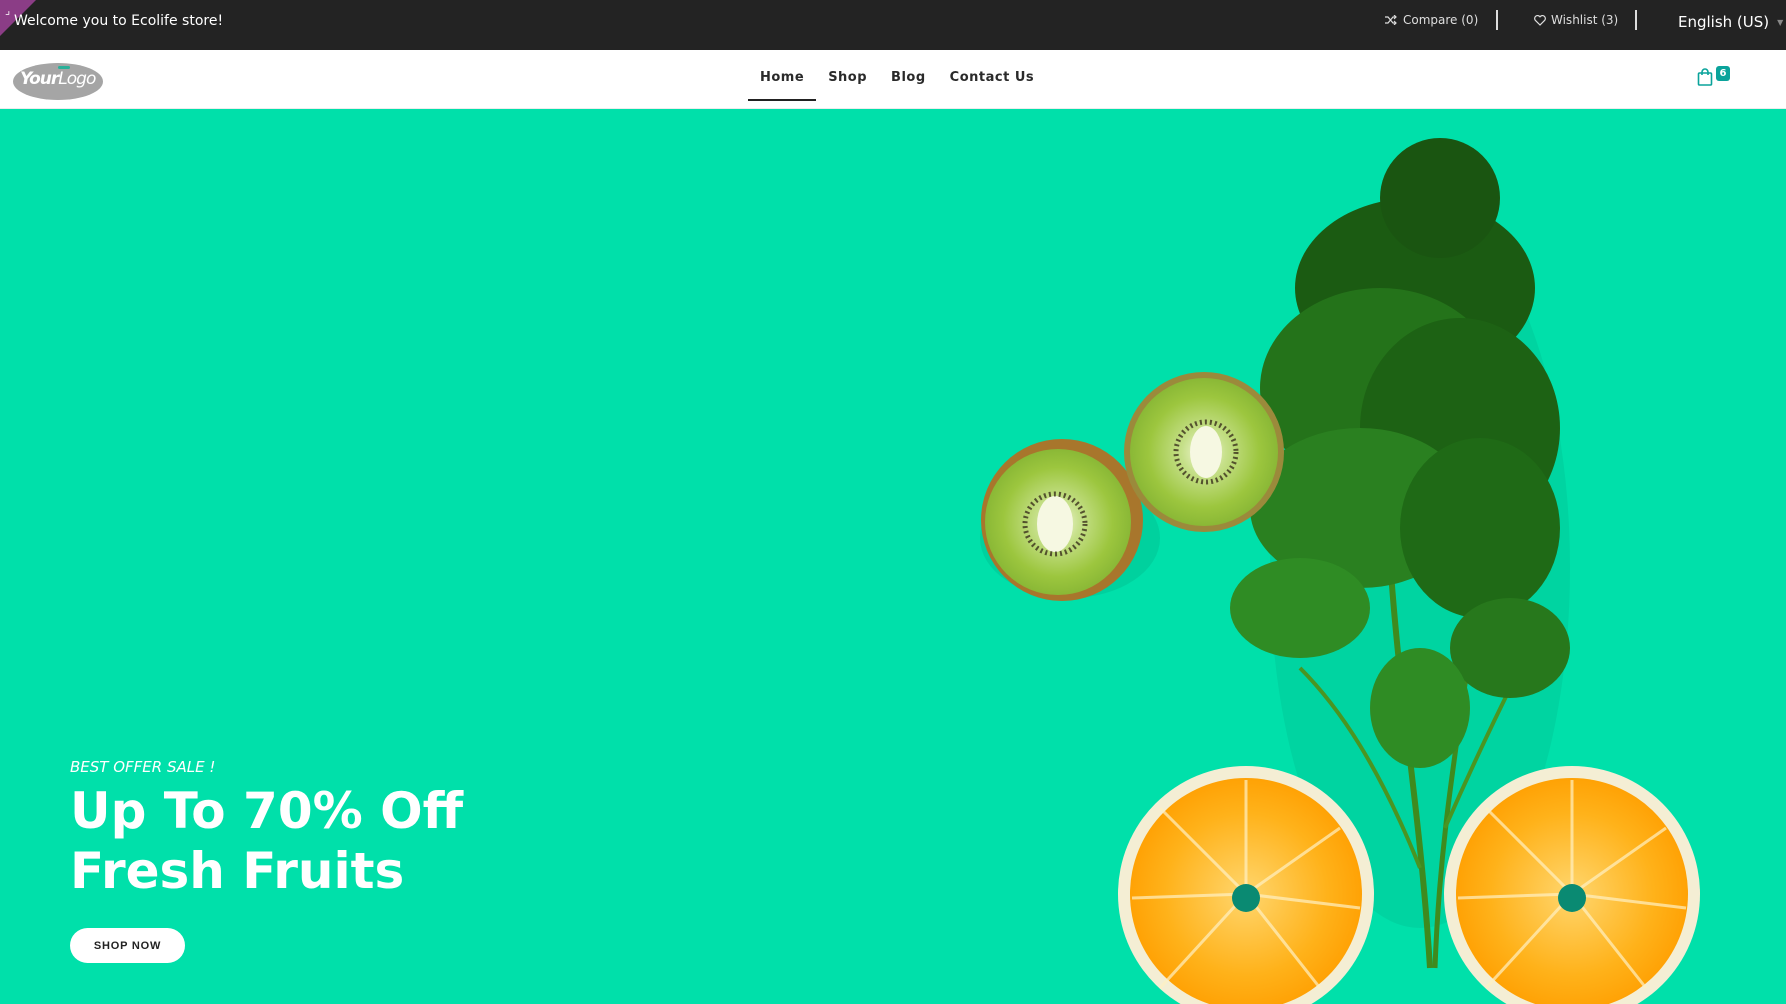 The image size is (1786, 1004). I want to click on welcome-message: Welcome you to Ecolife store!, so click(119, 21).